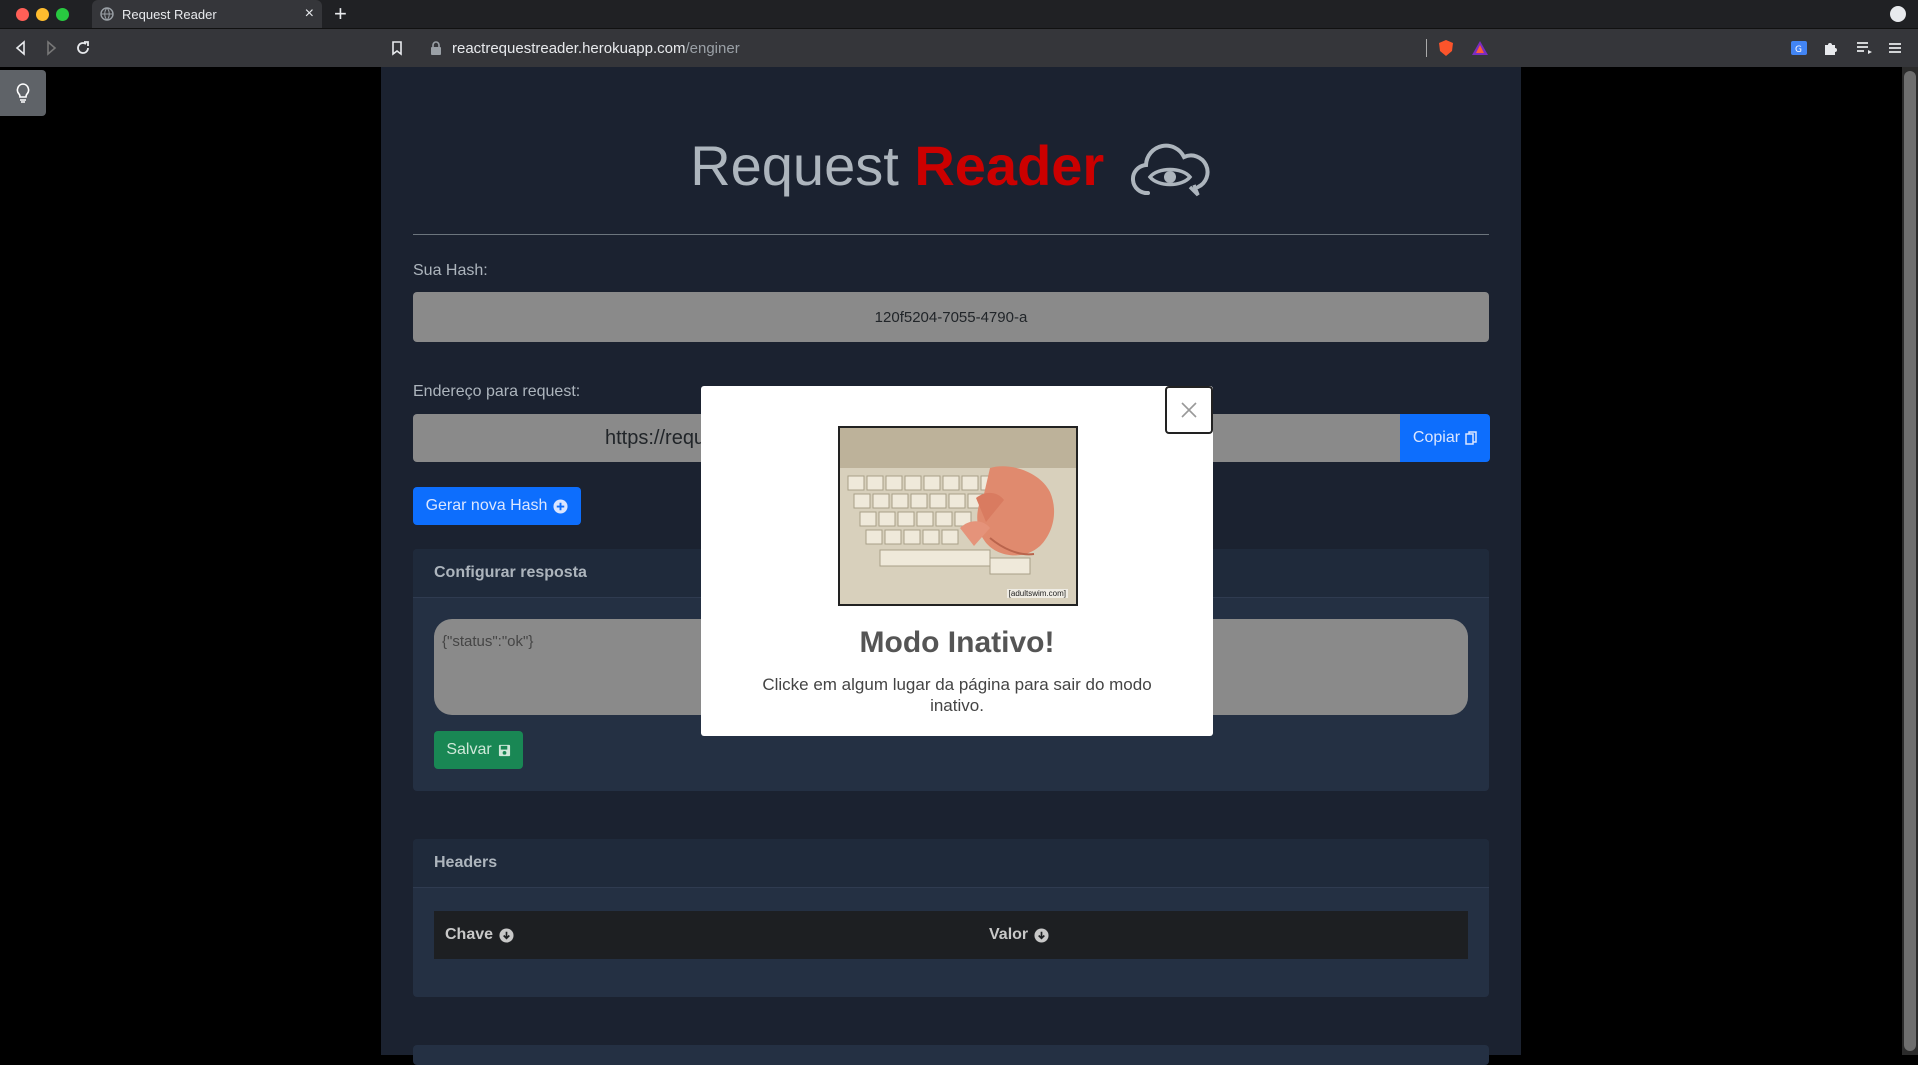 This screenshot has width=1918, height=1065. What do you see at coordinates (957, 642) in the screenshot?
I see `modal-title: Modo Inativo!` at bounding box center [957, 642].